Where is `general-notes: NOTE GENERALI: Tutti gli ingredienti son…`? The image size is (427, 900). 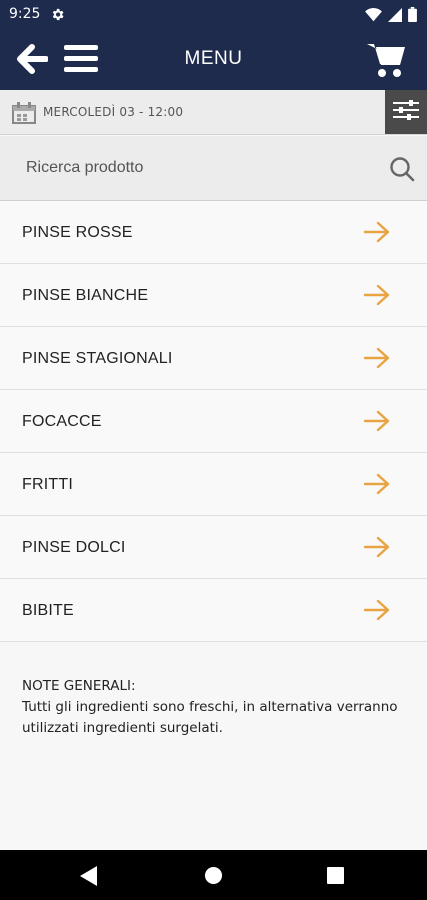 general-notes: NOTE GENERALI: Tutti gli ingredienti son… is located at coordinates (217, 707).